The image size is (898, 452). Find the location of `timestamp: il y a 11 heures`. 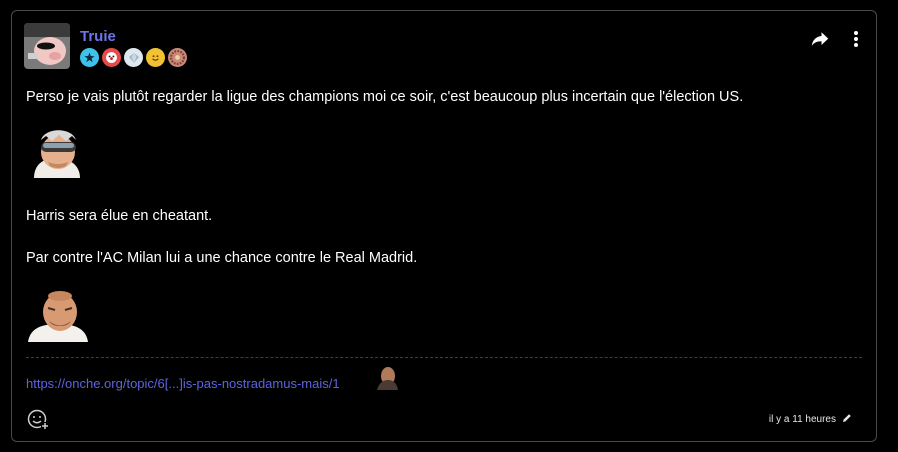

timestamp: il y a 11 heures is located at coordinates (802, 419).